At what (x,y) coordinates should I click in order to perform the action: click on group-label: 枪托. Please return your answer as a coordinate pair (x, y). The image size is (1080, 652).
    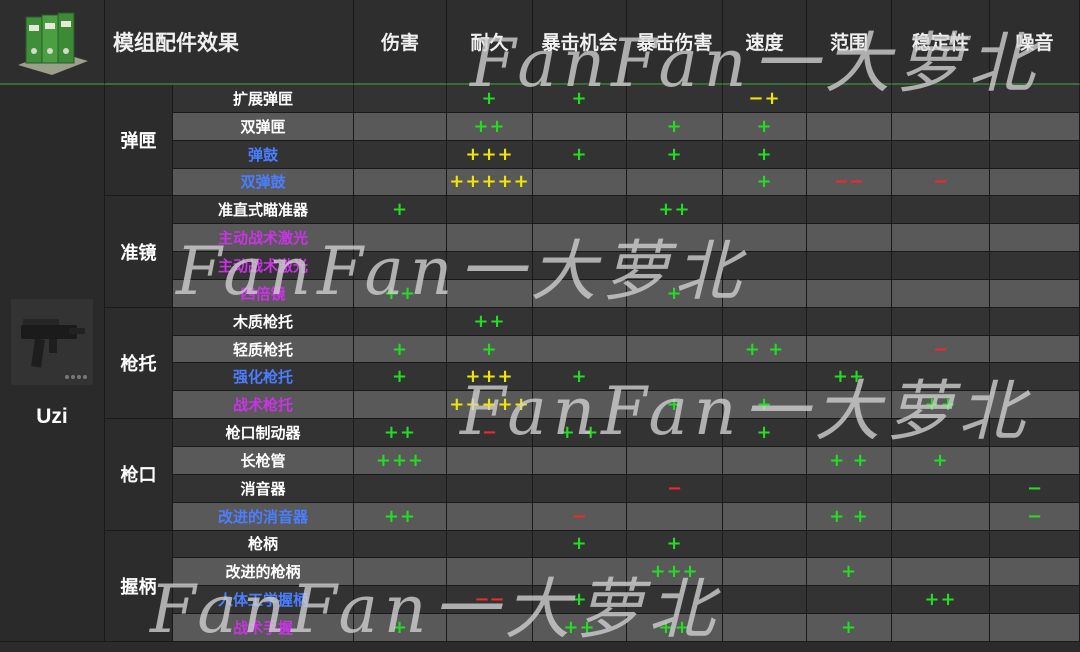
    Looking at the image, I should click on (139, 363).